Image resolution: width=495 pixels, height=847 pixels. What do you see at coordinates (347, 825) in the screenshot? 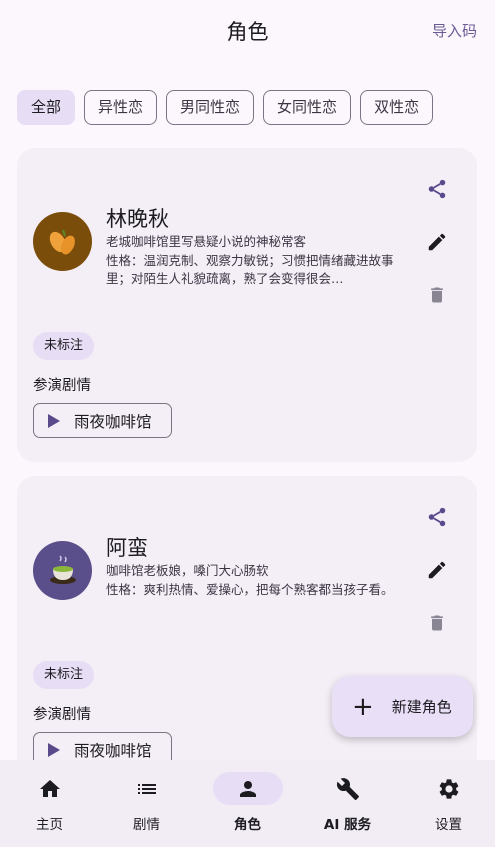
I see `nav-label: AI 服务` at bounding box center [347, 825].